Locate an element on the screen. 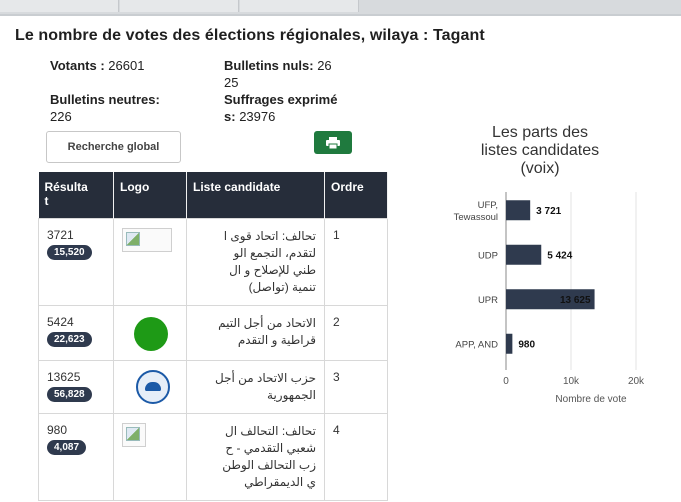 This screenshot has width=681, height=502. row-list-name: زب التحالف الوطن is located at coordinates (269, 465).